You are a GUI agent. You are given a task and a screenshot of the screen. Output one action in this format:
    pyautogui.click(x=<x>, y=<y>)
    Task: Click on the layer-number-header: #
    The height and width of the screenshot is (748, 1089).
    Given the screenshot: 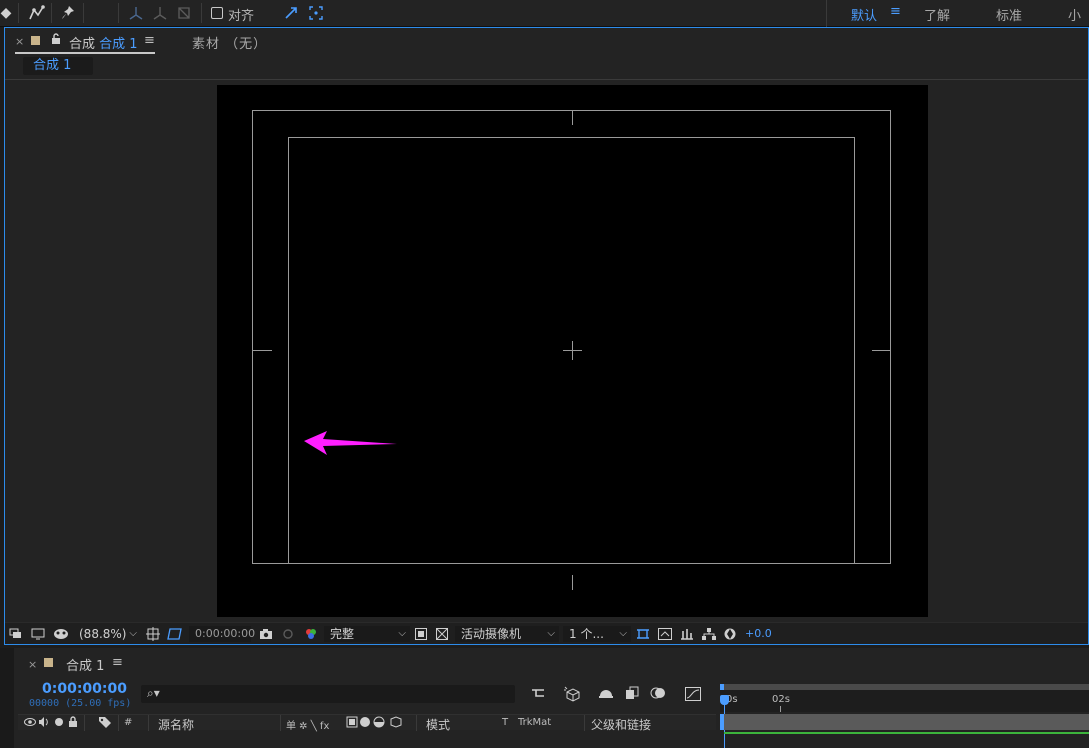 What is the action you would take?
    pyautogui.click(x=128, y=722)
    